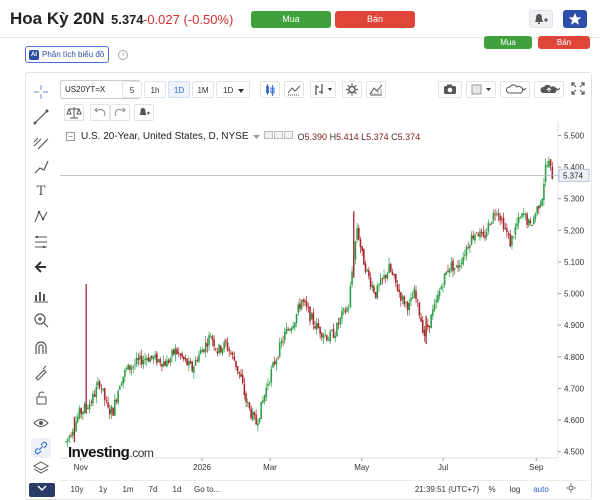 This screenshot has height=500, width=600. I want to click on watchlist-button, so click(575, 19).